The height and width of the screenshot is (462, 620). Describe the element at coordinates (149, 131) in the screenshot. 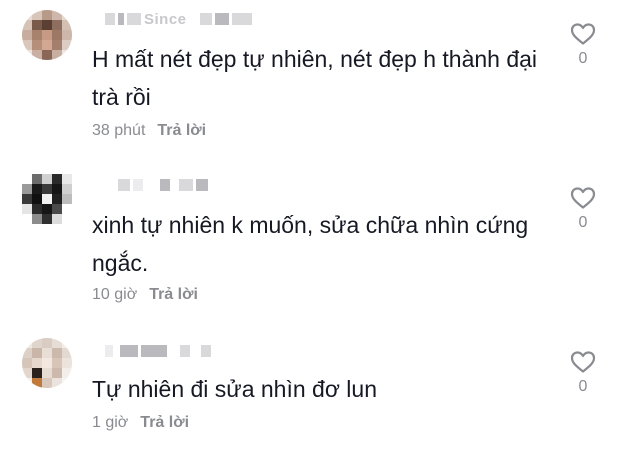

I see `comment-meta: 38 phút Trả lời` at that location.